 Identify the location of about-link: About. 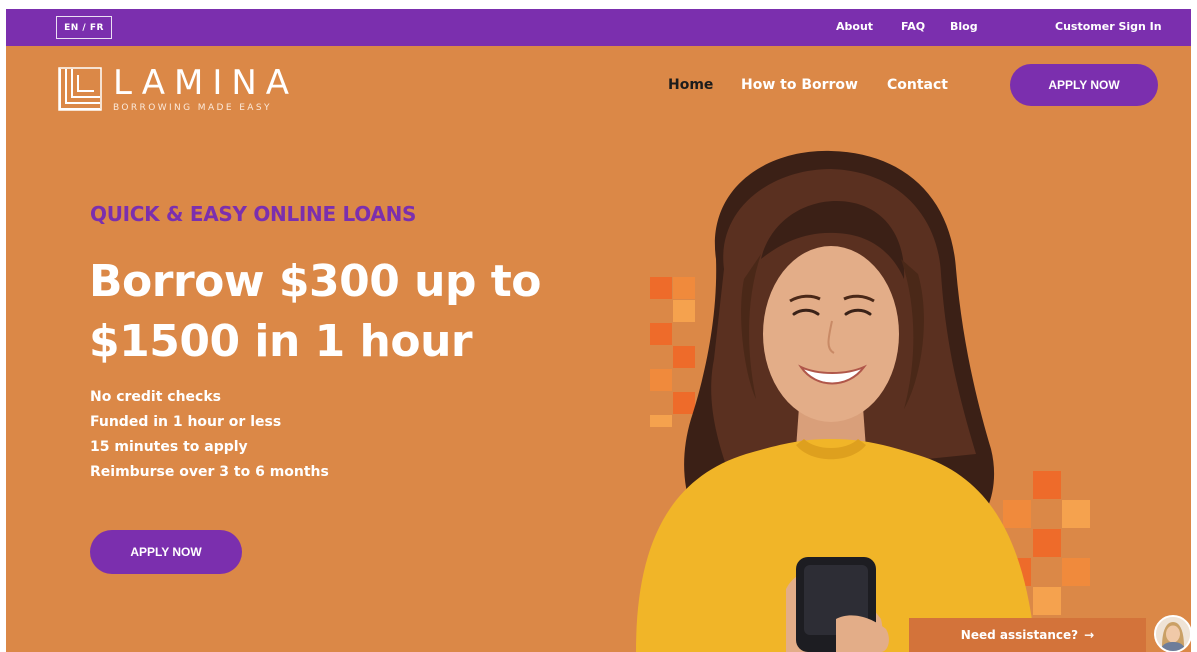
(854, 26).